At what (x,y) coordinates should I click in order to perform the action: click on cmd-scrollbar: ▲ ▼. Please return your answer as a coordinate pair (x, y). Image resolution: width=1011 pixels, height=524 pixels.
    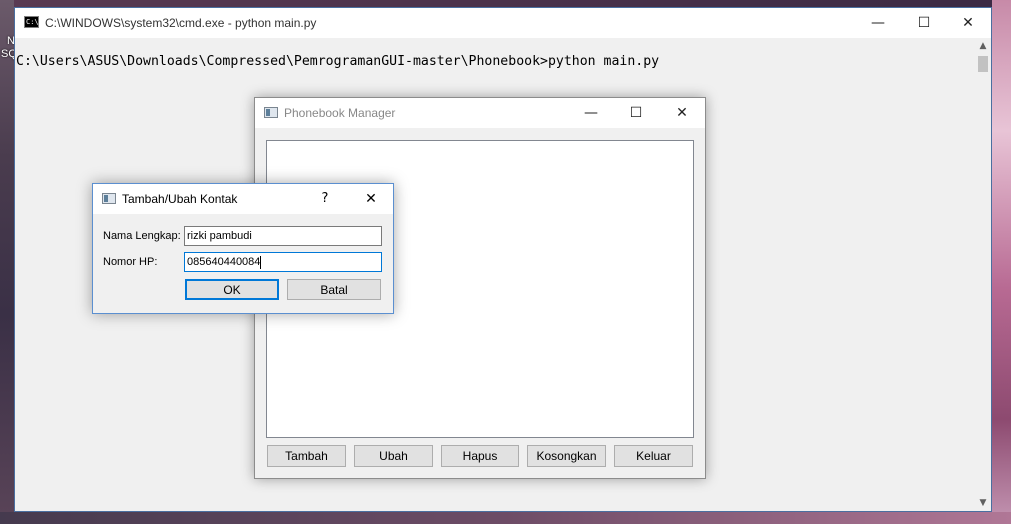
    Looking at the image, I should click on (983, 274).